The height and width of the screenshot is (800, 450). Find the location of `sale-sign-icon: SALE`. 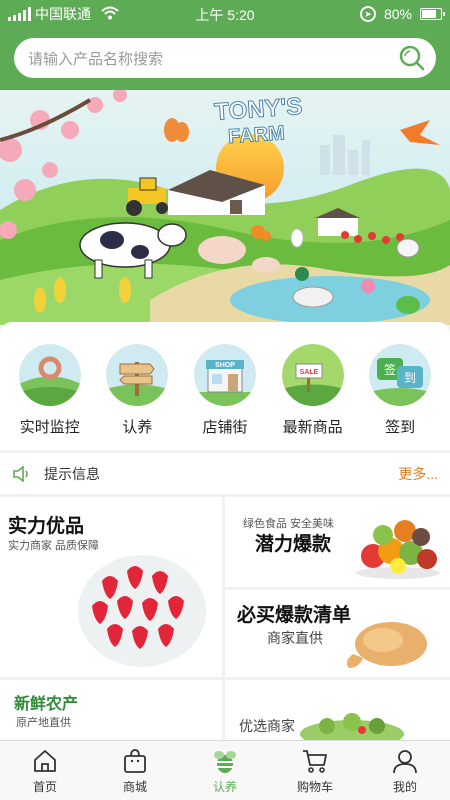

sale-sign-icon: SALE is located at coordinates (312, 375).